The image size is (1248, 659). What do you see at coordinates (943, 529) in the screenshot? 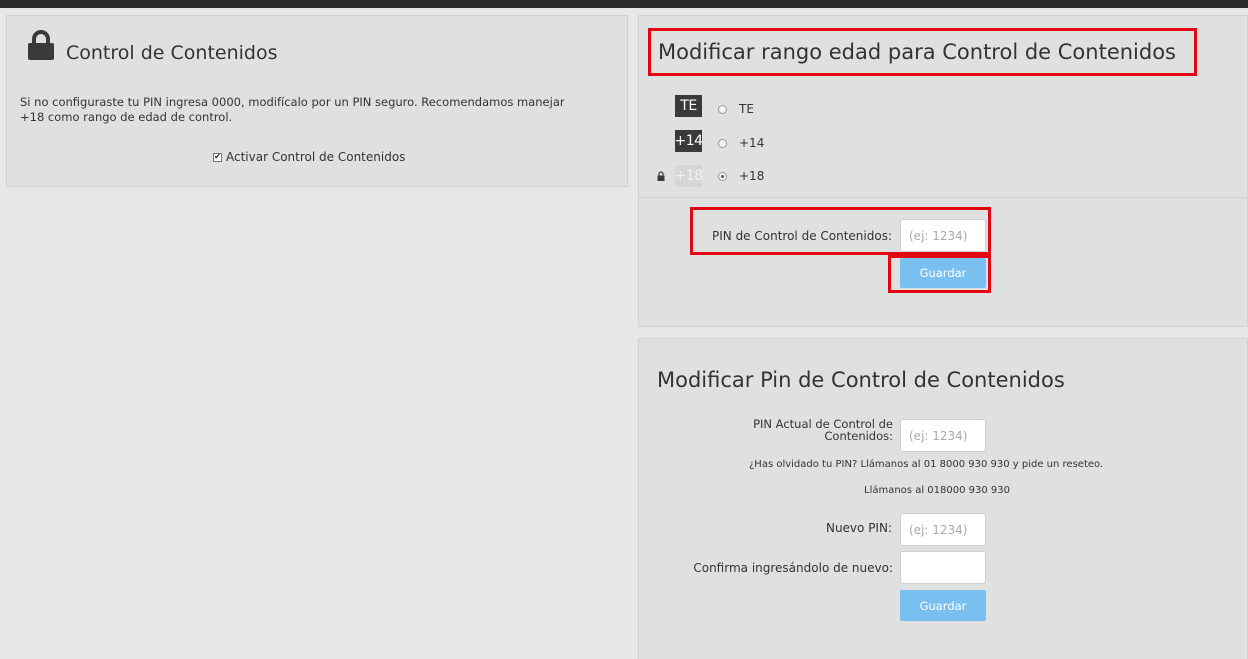
I see `new-pin-input` at bounding box center [943, 529].